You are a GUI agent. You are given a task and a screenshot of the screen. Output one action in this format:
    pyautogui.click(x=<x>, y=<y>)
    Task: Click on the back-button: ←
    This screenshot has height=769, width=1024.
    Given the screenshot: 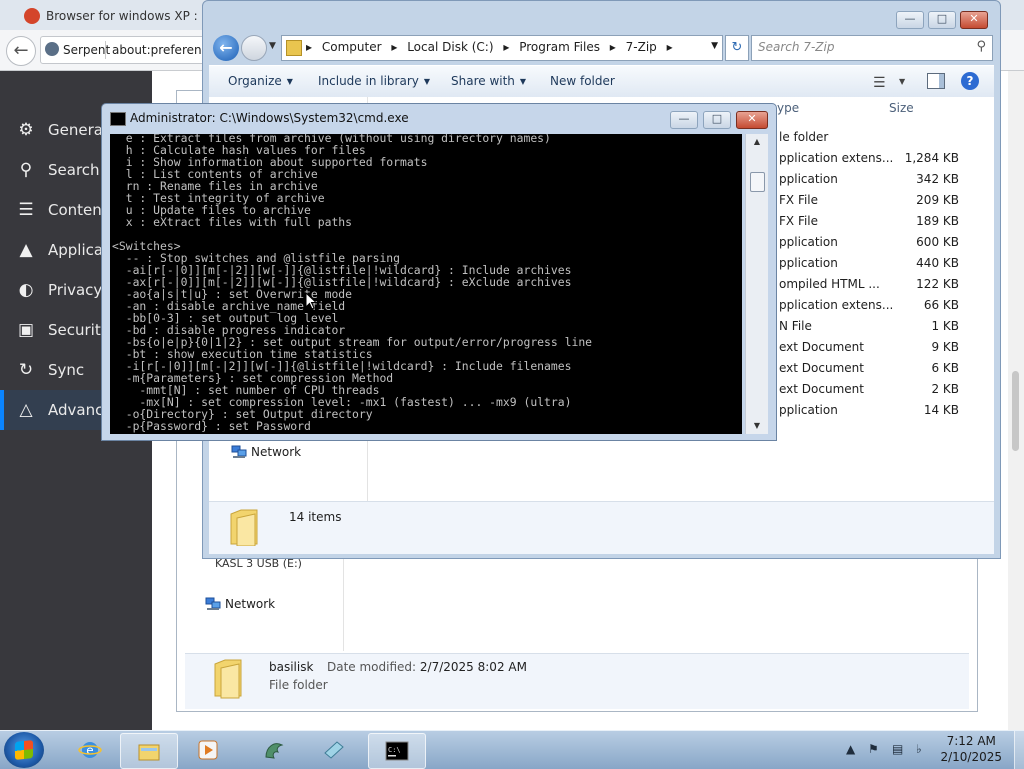 What is the action you would take?
    pyautogui.click(x=21, y=51)
    